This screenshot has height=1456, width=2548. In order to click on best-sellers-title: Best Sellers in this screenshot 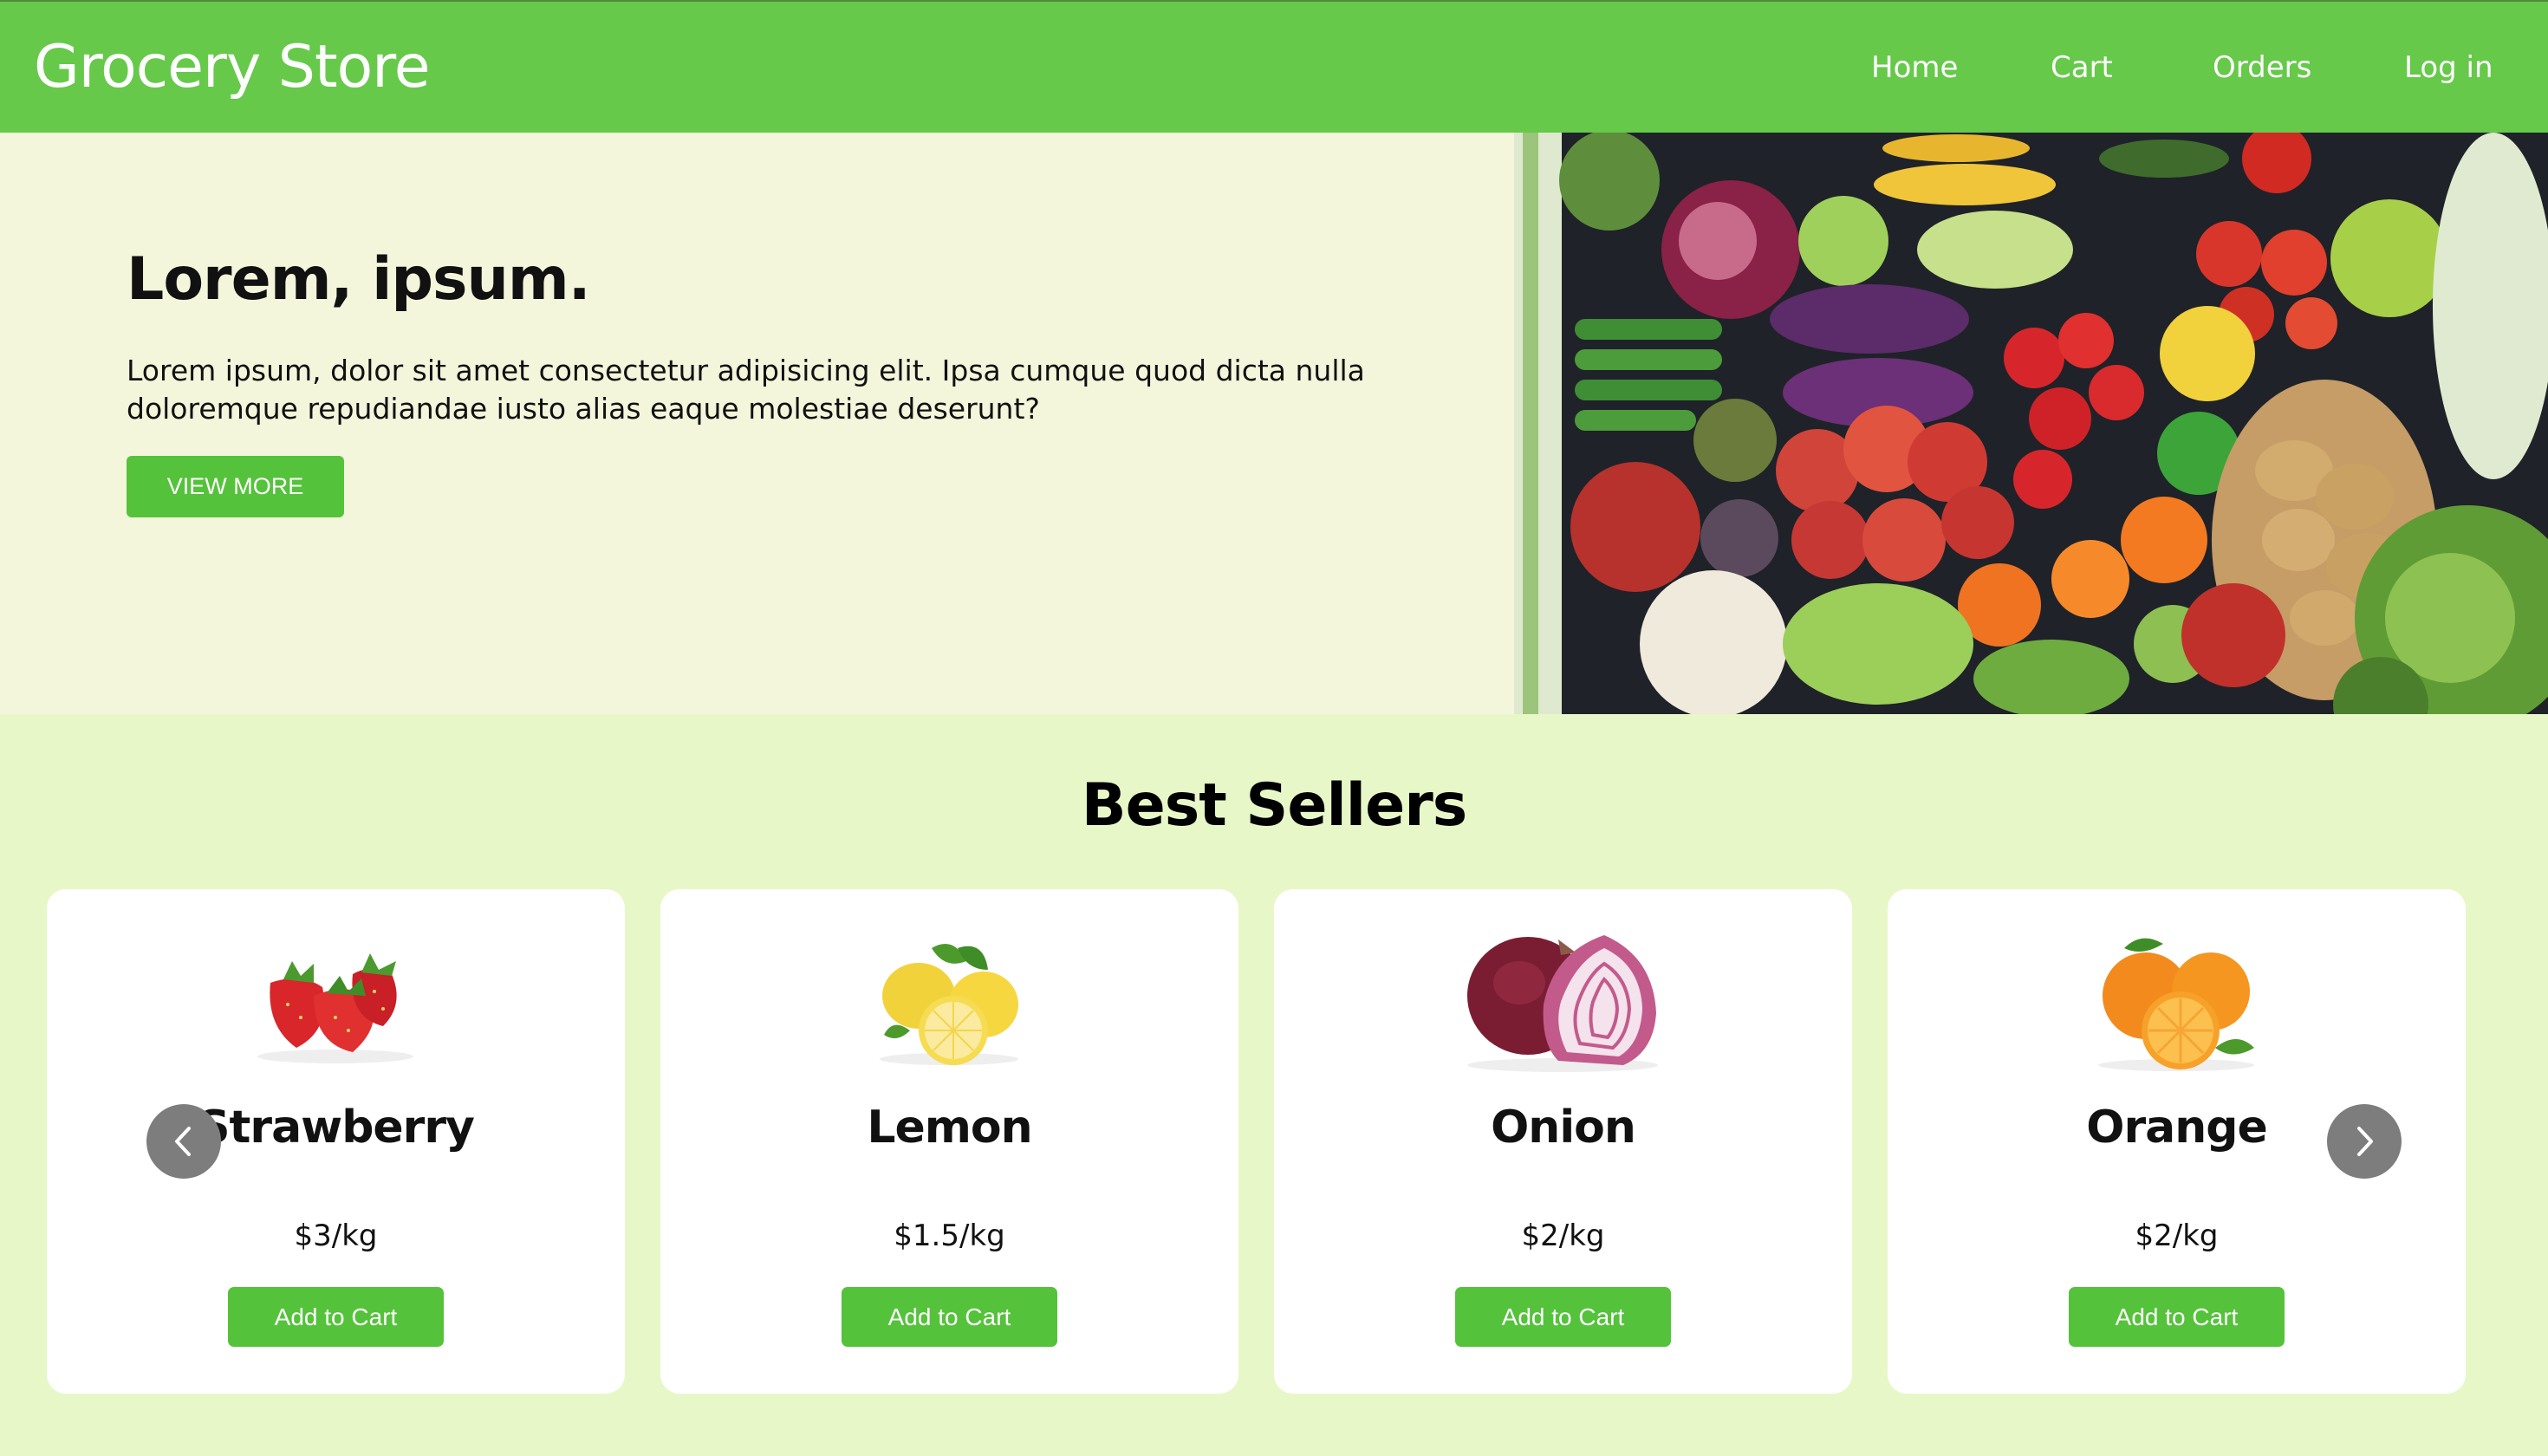, I will do `click(1274, 805)`.